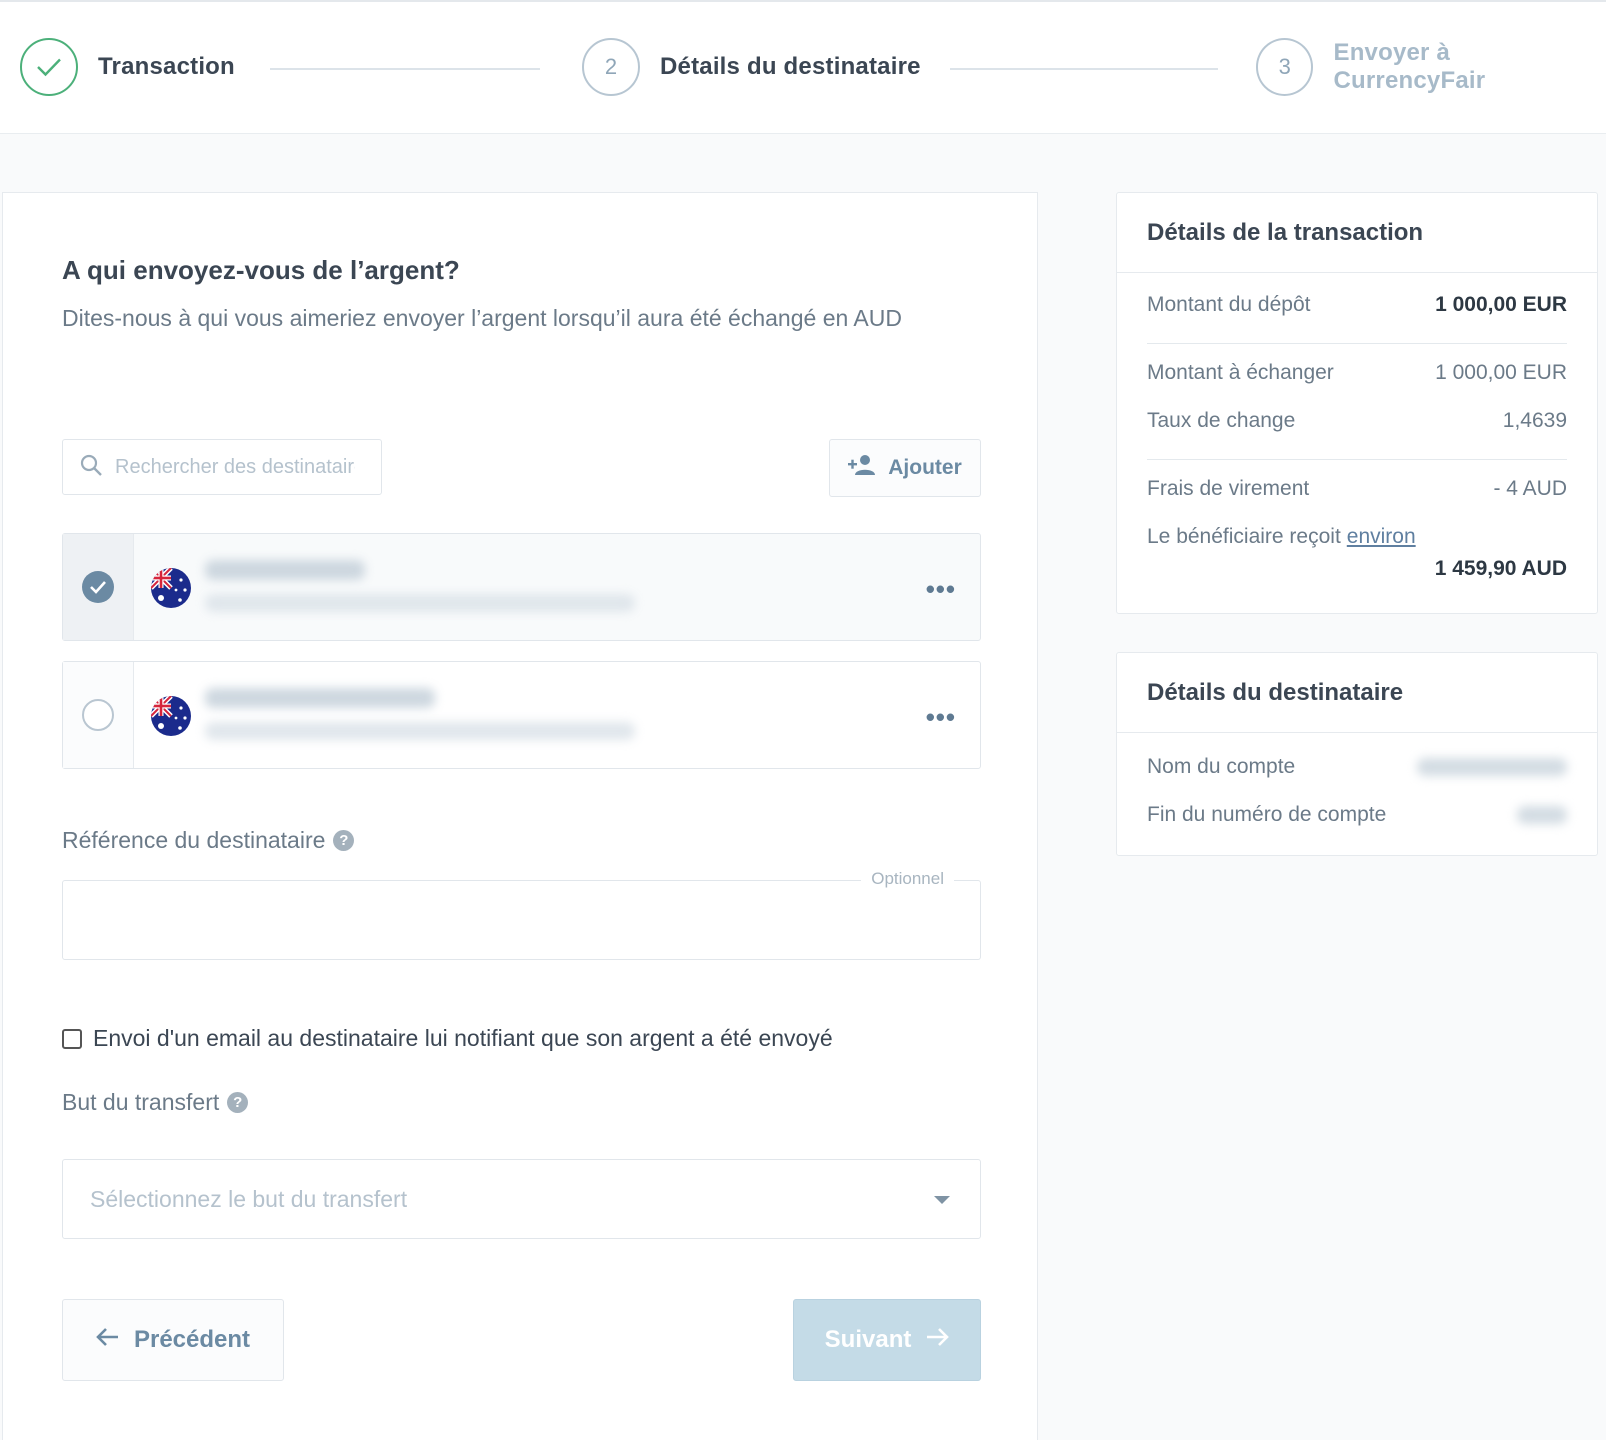  I want to click on previous-button: Précédent, so click(173, 1340).